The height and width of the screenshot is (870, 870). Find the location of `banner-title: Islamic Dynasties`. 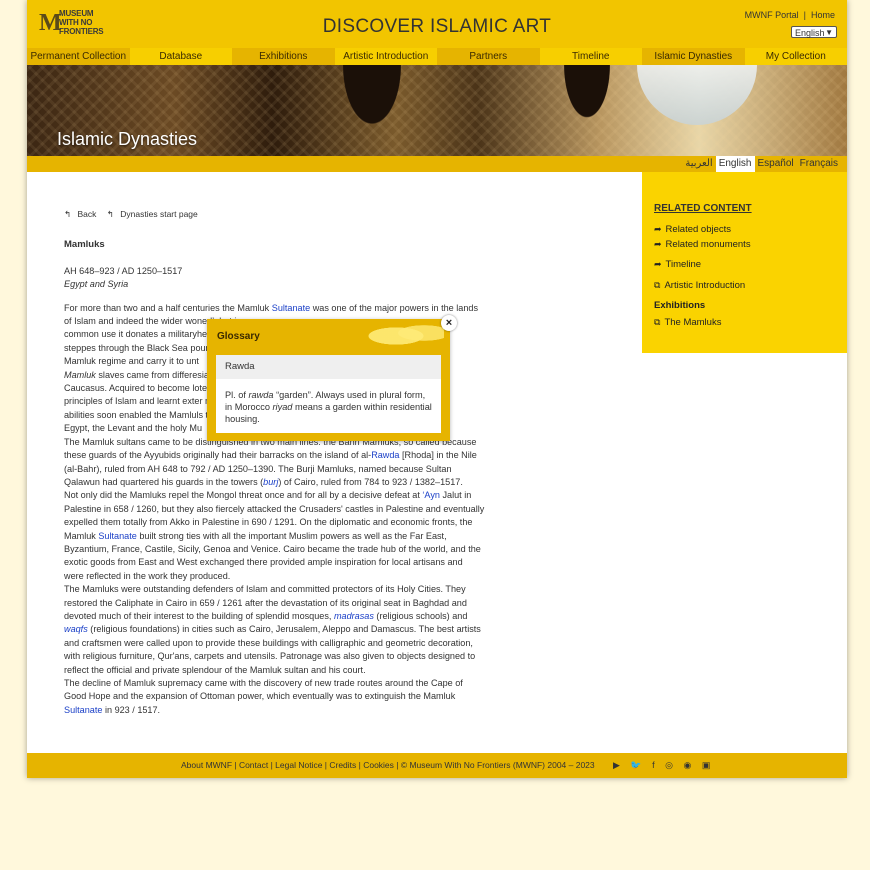

banner-title: Islamic Dynasties is located at coordinates (127, 139).